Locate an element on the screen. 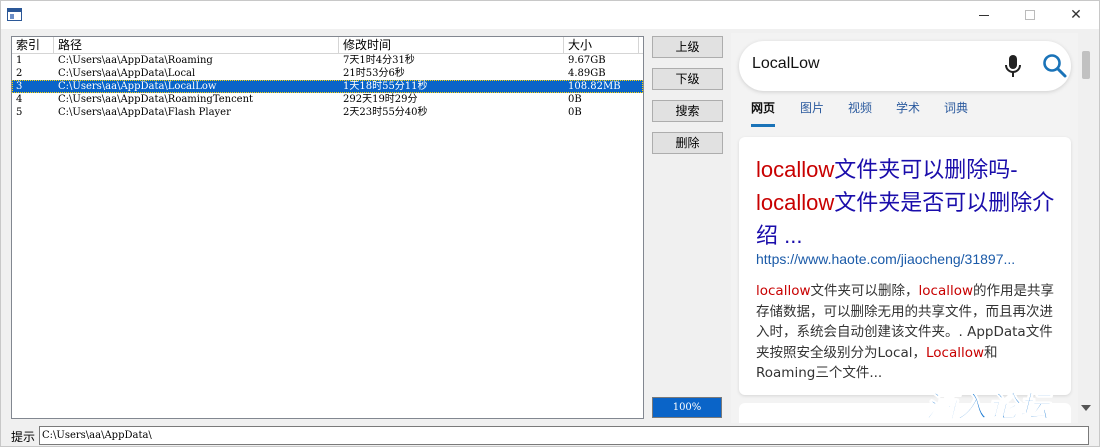 The image size is (1100, 447). close-button: ✕ is located at coordinates (1076, 15).